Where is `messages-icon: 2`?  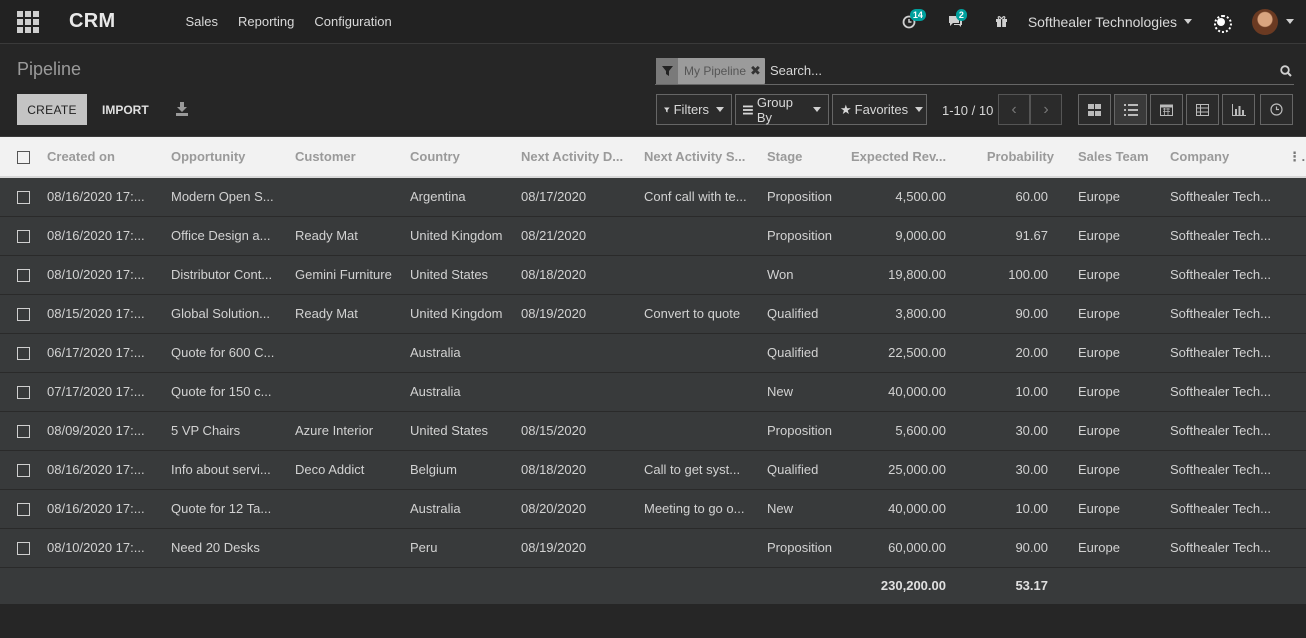 messages-icon: 2 is located at coordinates (957, 18).